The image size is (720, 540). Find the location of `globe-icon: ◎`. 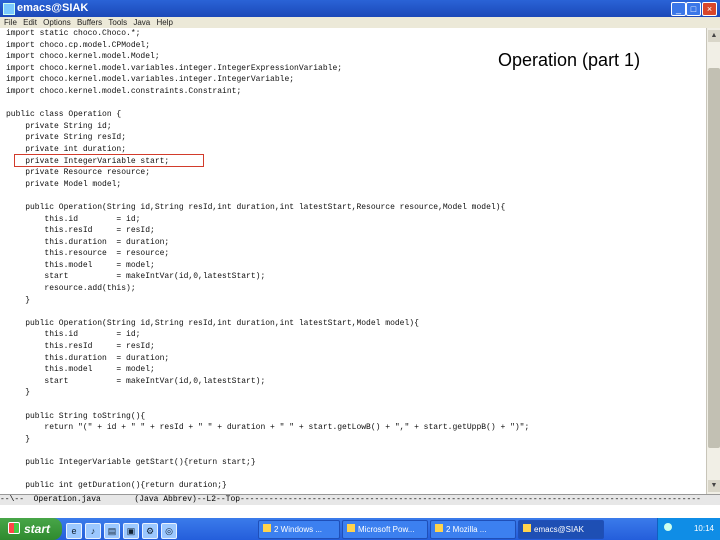

globe-icon: ◎ is located at coordinates (169, 531).